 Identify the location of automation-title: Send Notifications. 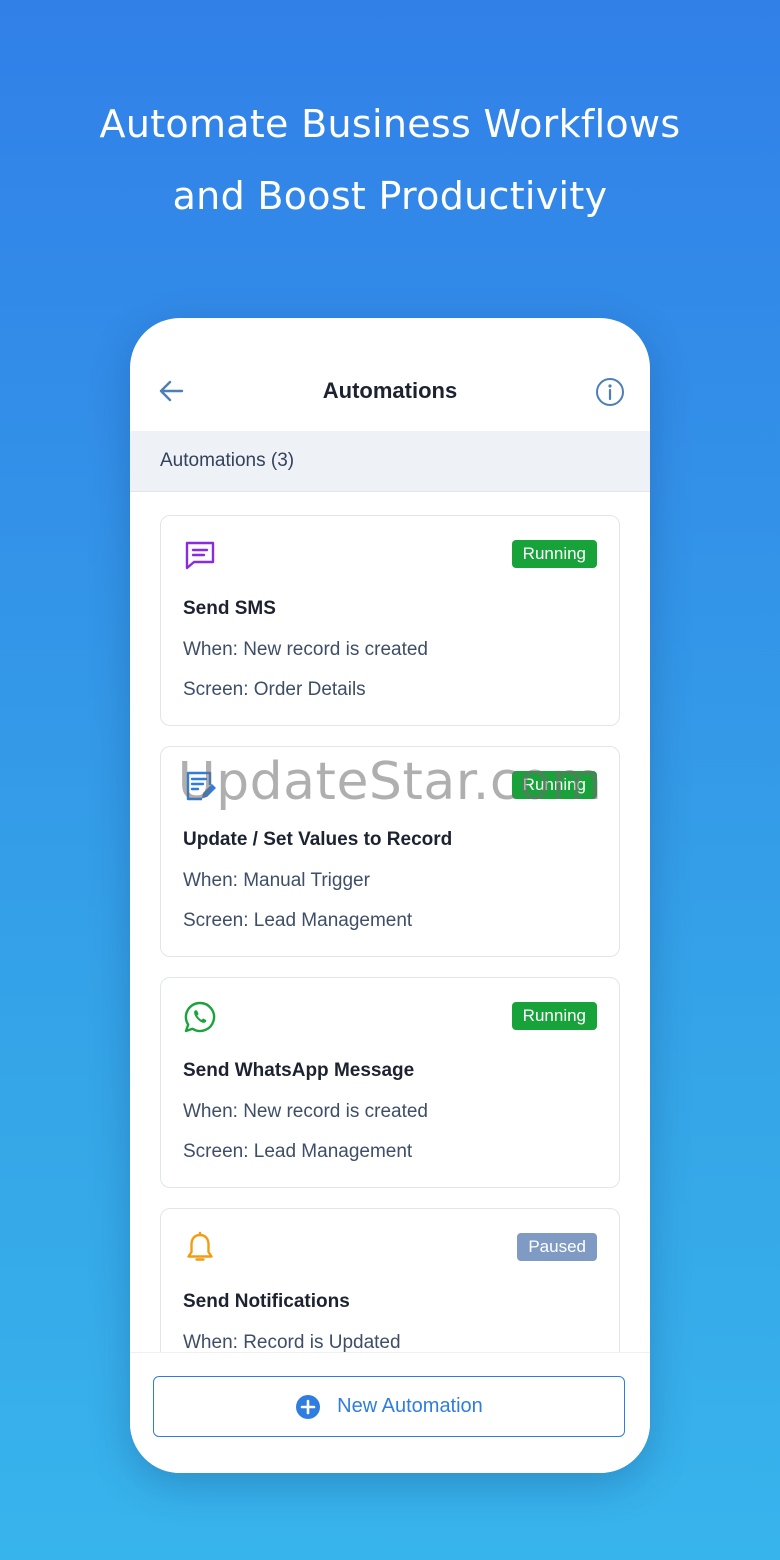
(266, 1301).